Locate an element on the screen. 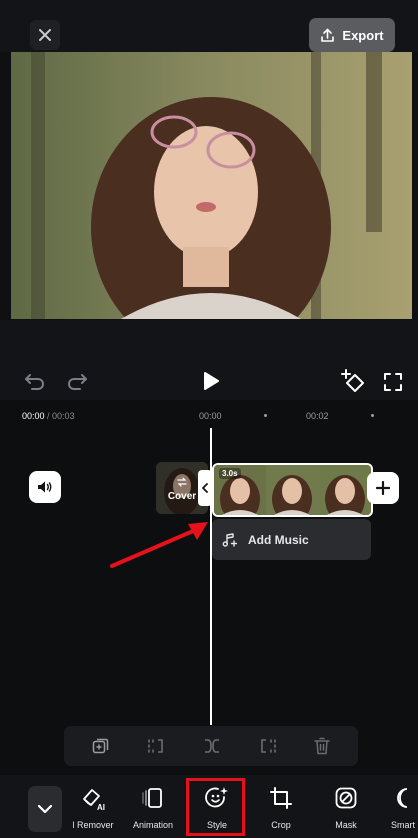  swap-icon is located at coordinates (182, 482).